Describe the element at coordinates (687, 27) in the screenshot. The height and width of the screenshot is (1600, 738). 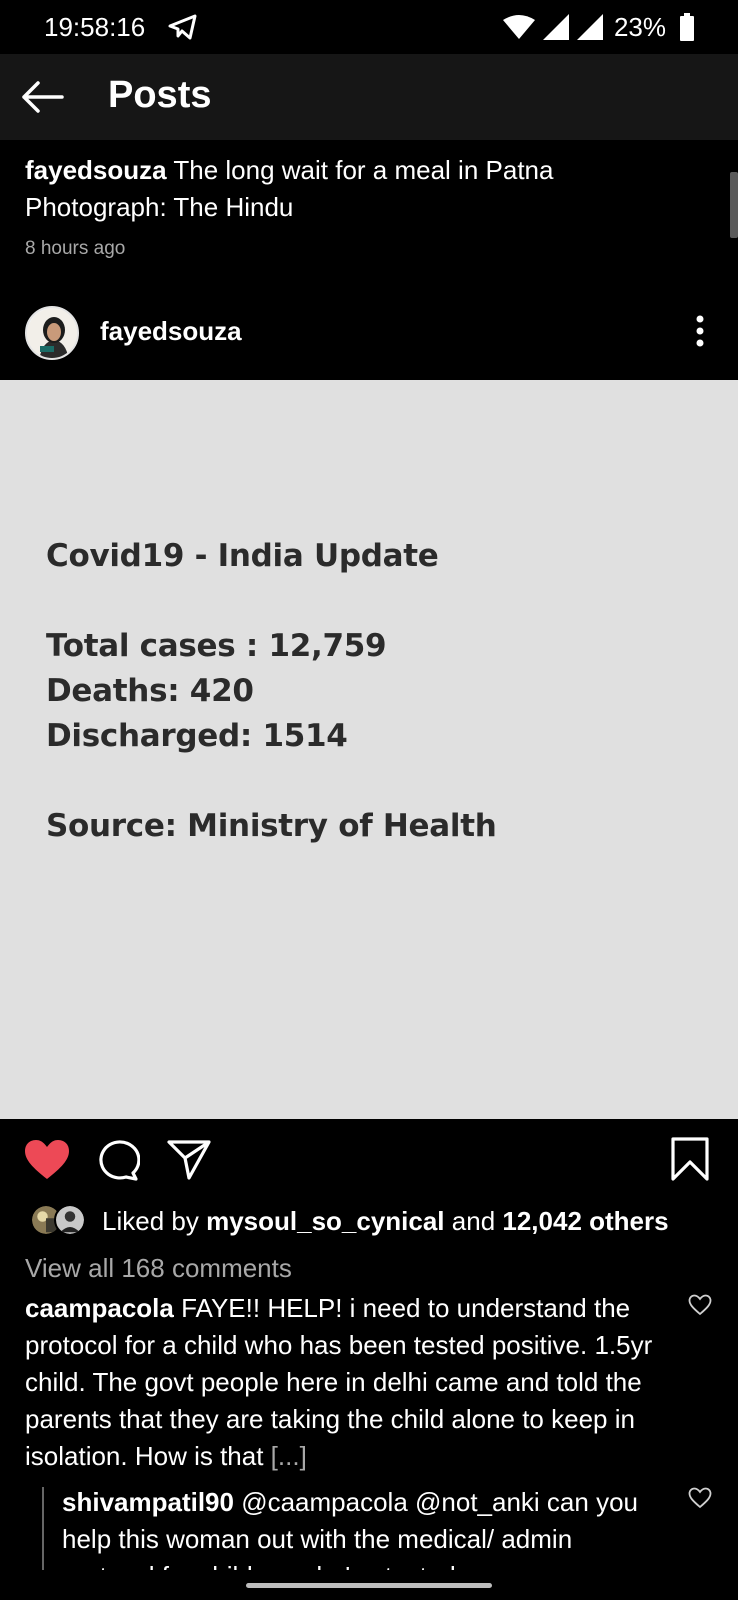
I see `battery-icon` at that location.